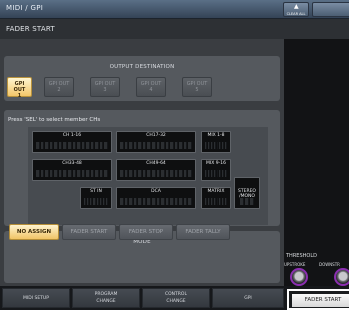 This screenshot has height=310, width=349. I want to click on clear-all-button: ▲ CLEAR ALL, so click(296, 9).